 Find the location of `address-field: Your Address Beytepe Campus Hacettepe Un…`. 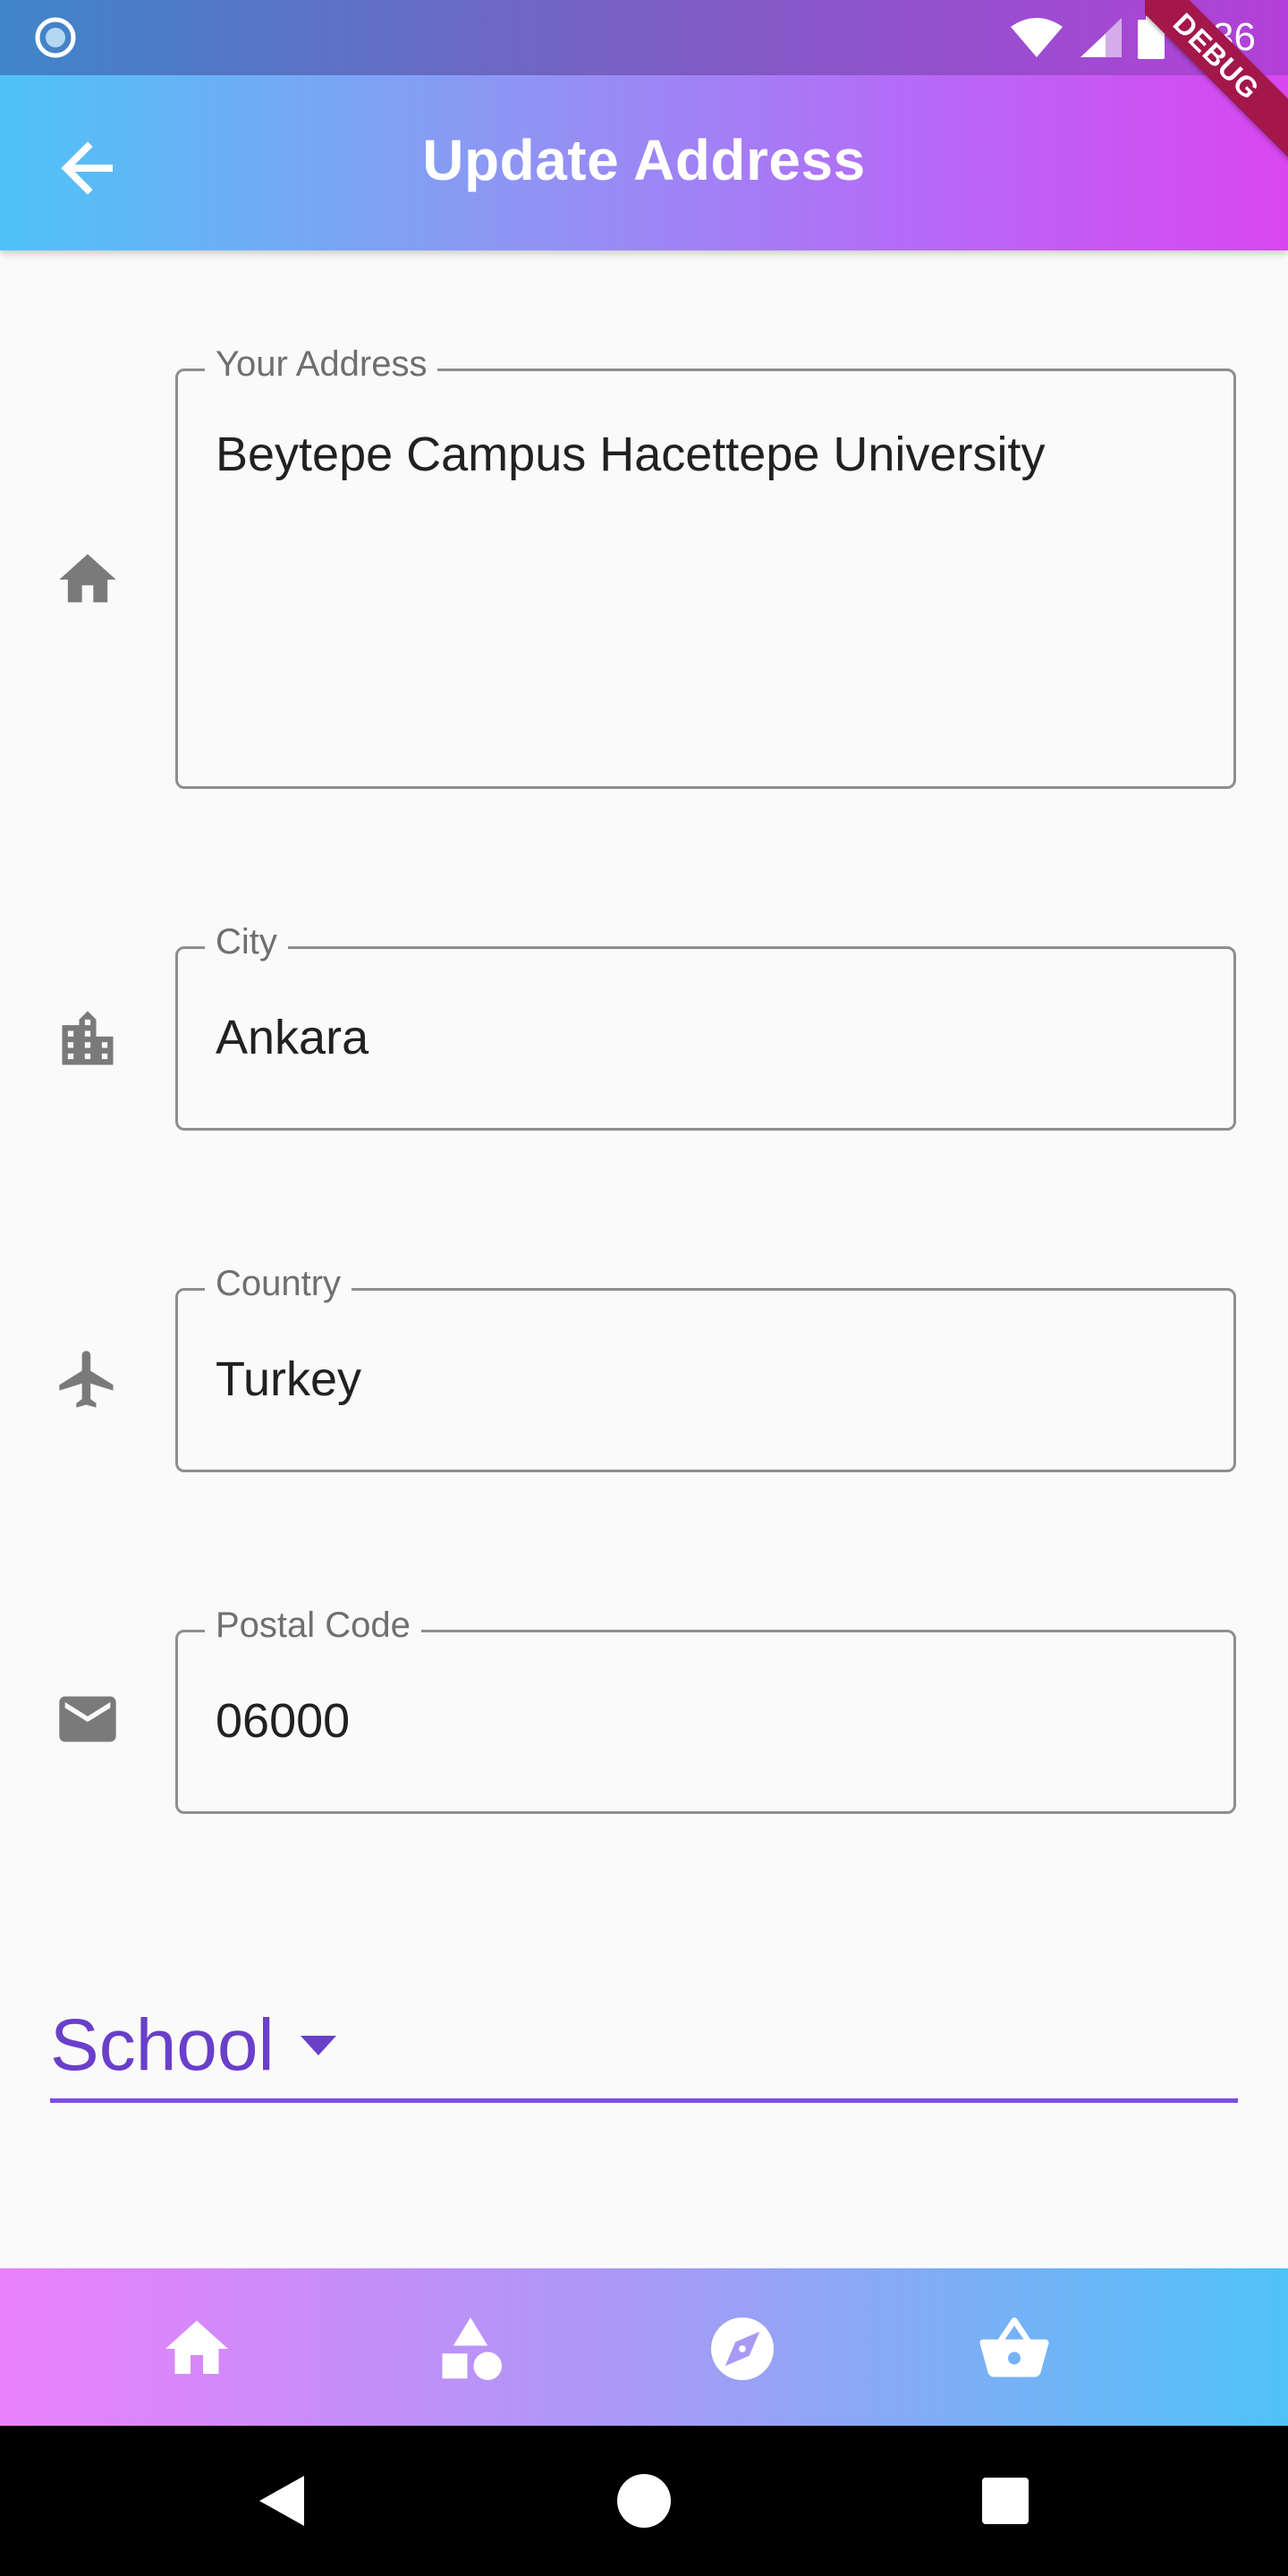

address-field: Your Address Beytepe Campus Hacettepe Un… is located at coordinates (705, 566).